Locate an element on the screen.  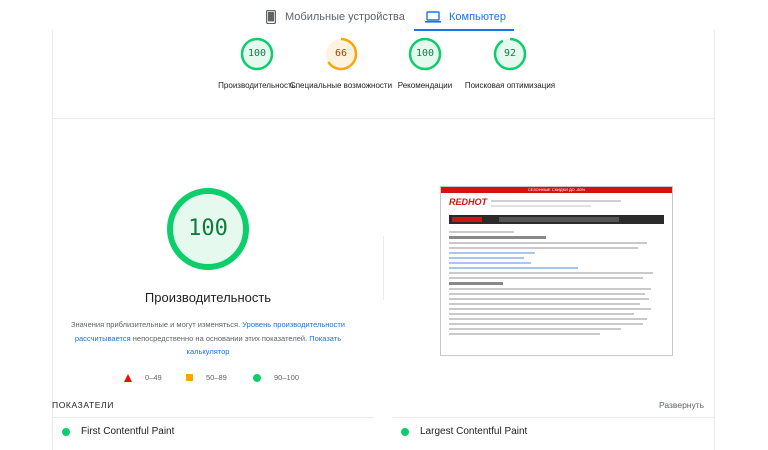
category-label: Поисковая оптимизация is located at coordinates (510, 85).